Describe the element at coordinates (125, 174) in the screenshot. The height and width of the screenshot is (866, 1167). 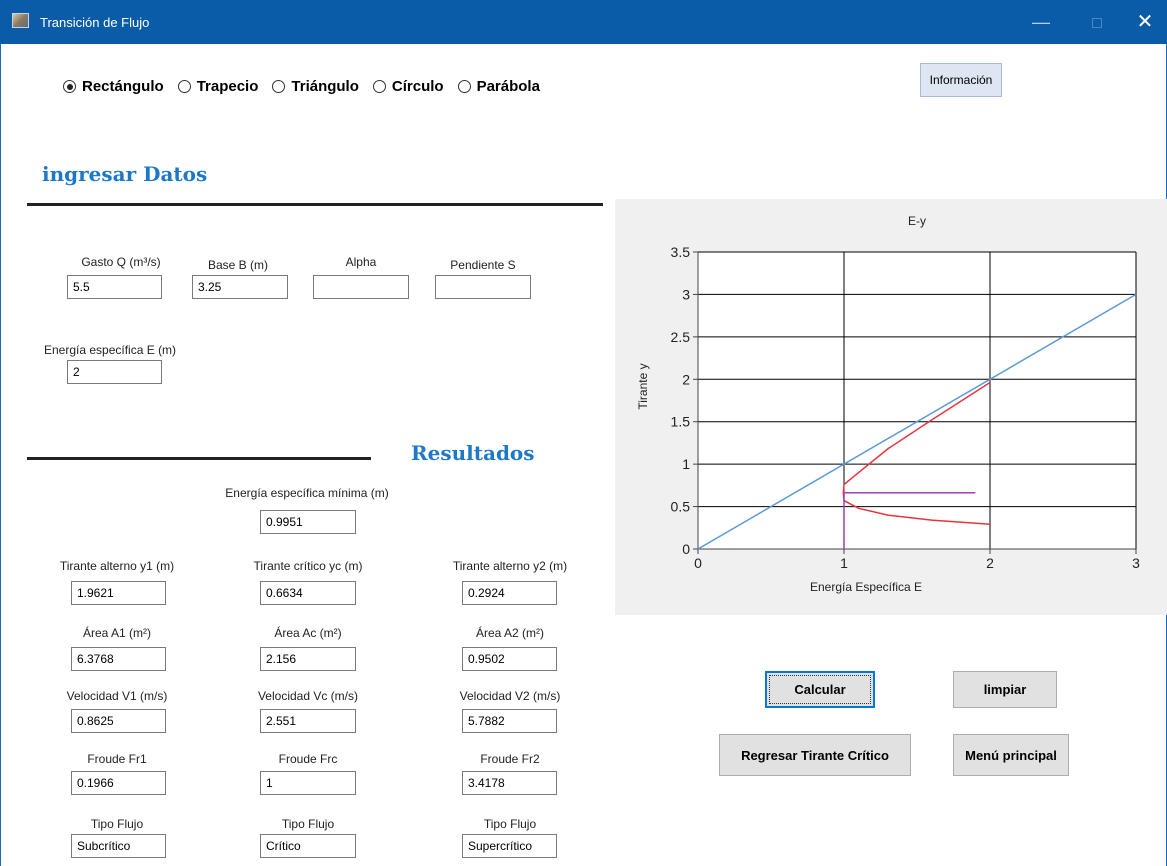
I see `input-heading: ingresar Datos` at that location.